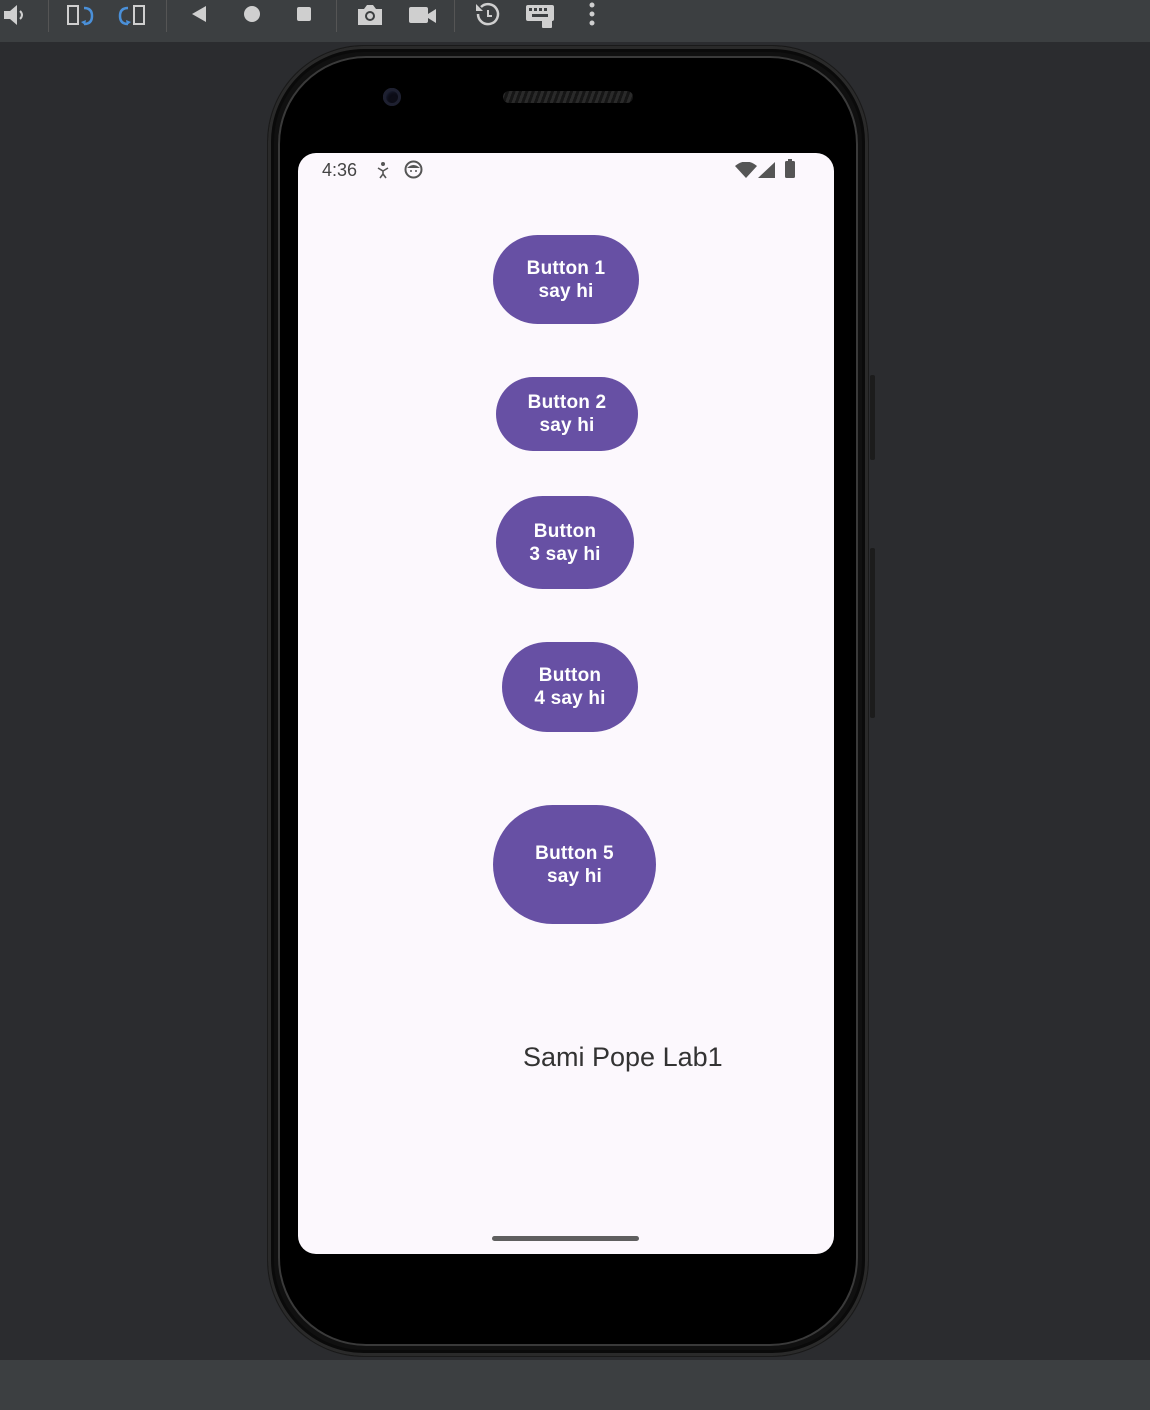 The height and width of the screenshot is (1410, 1150). Describe the element at coordinates (422, 16) in the screenshot. I see `video-icon` at that location.